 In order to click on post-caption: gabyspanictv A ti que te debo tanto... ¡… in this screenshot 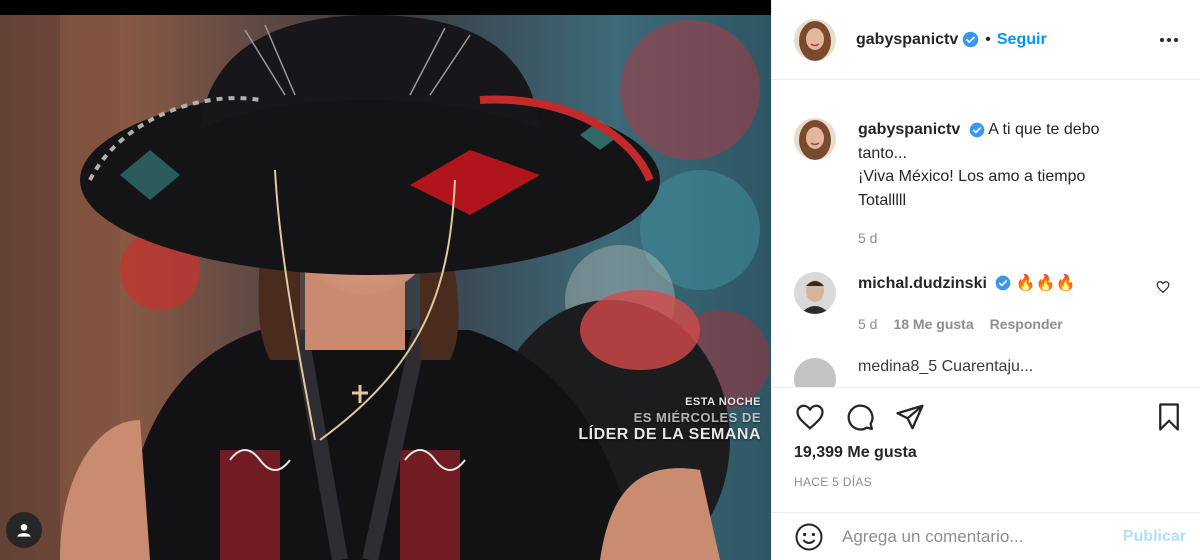, I will do `click(989, 184)`.